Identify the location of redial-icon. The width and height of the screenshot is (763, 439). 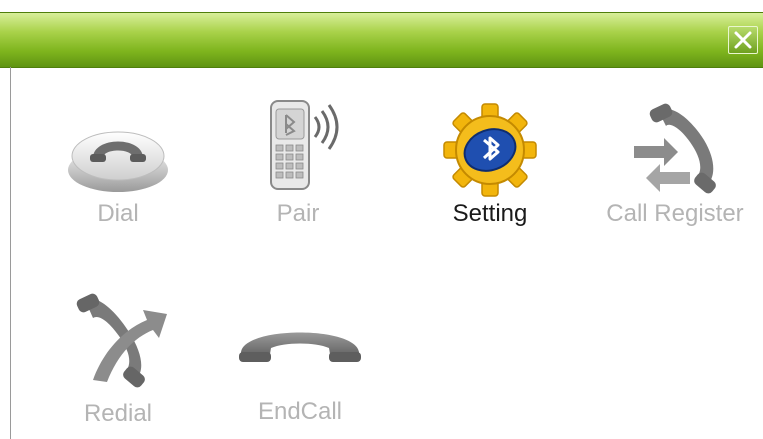
(121, 340).